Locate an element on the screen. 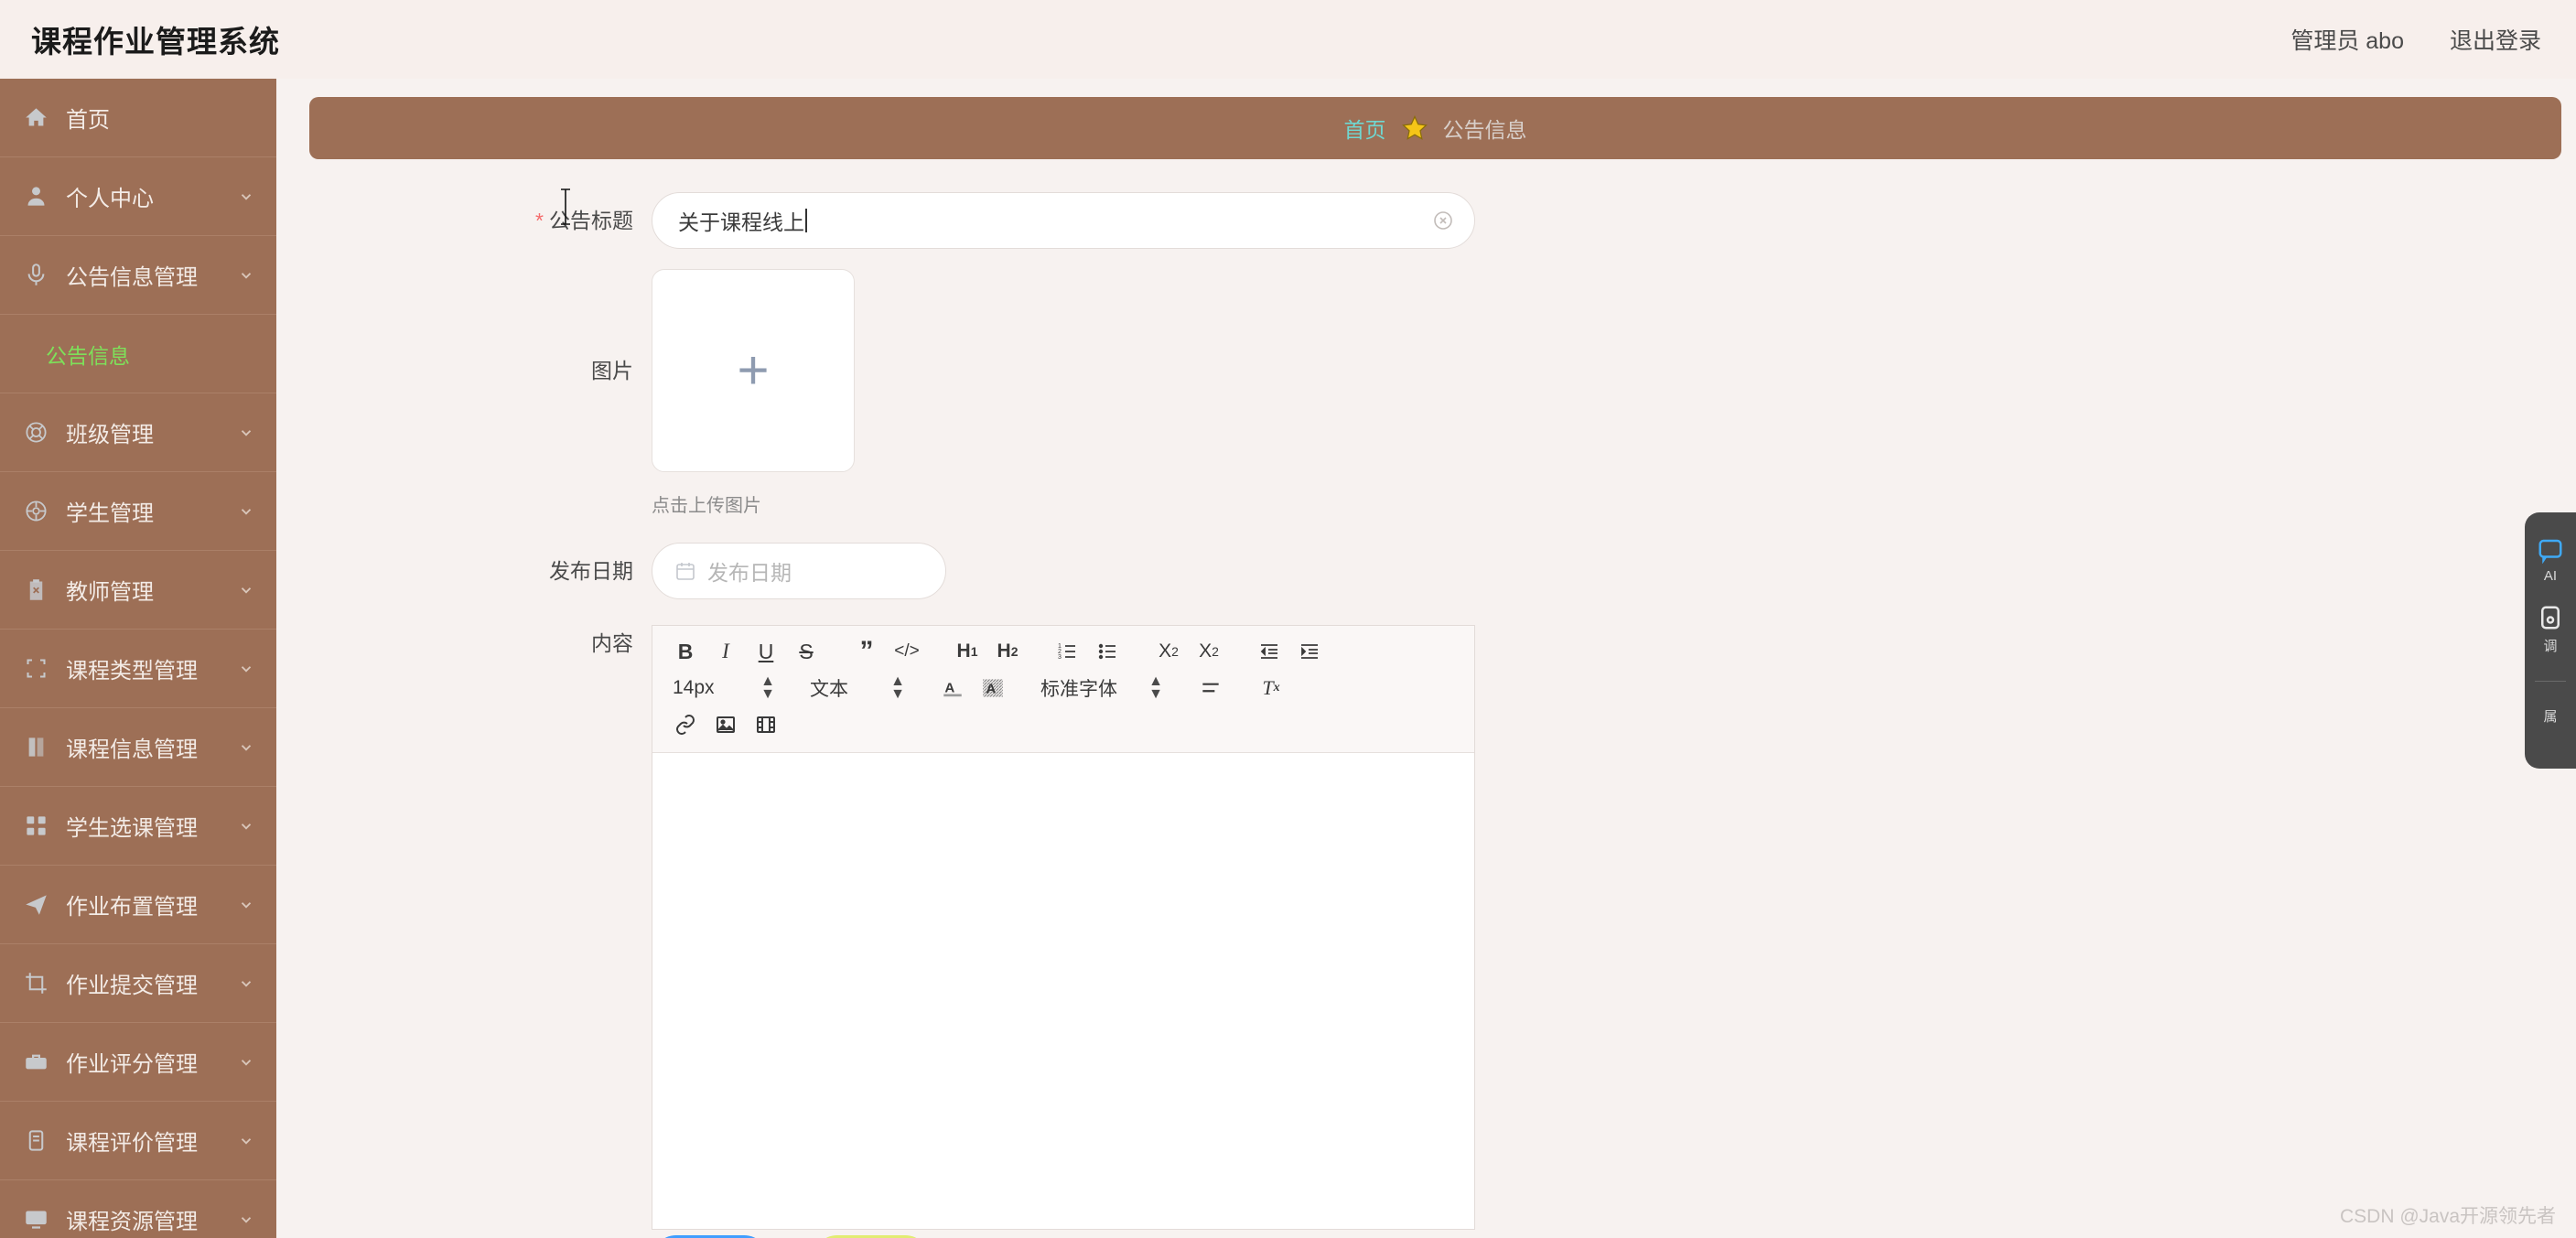 This screenshot has width=2576, height=1238. sidebar-item-homework-submit-mgmt: 作业提交管理 is located at coordinates (138, 983).